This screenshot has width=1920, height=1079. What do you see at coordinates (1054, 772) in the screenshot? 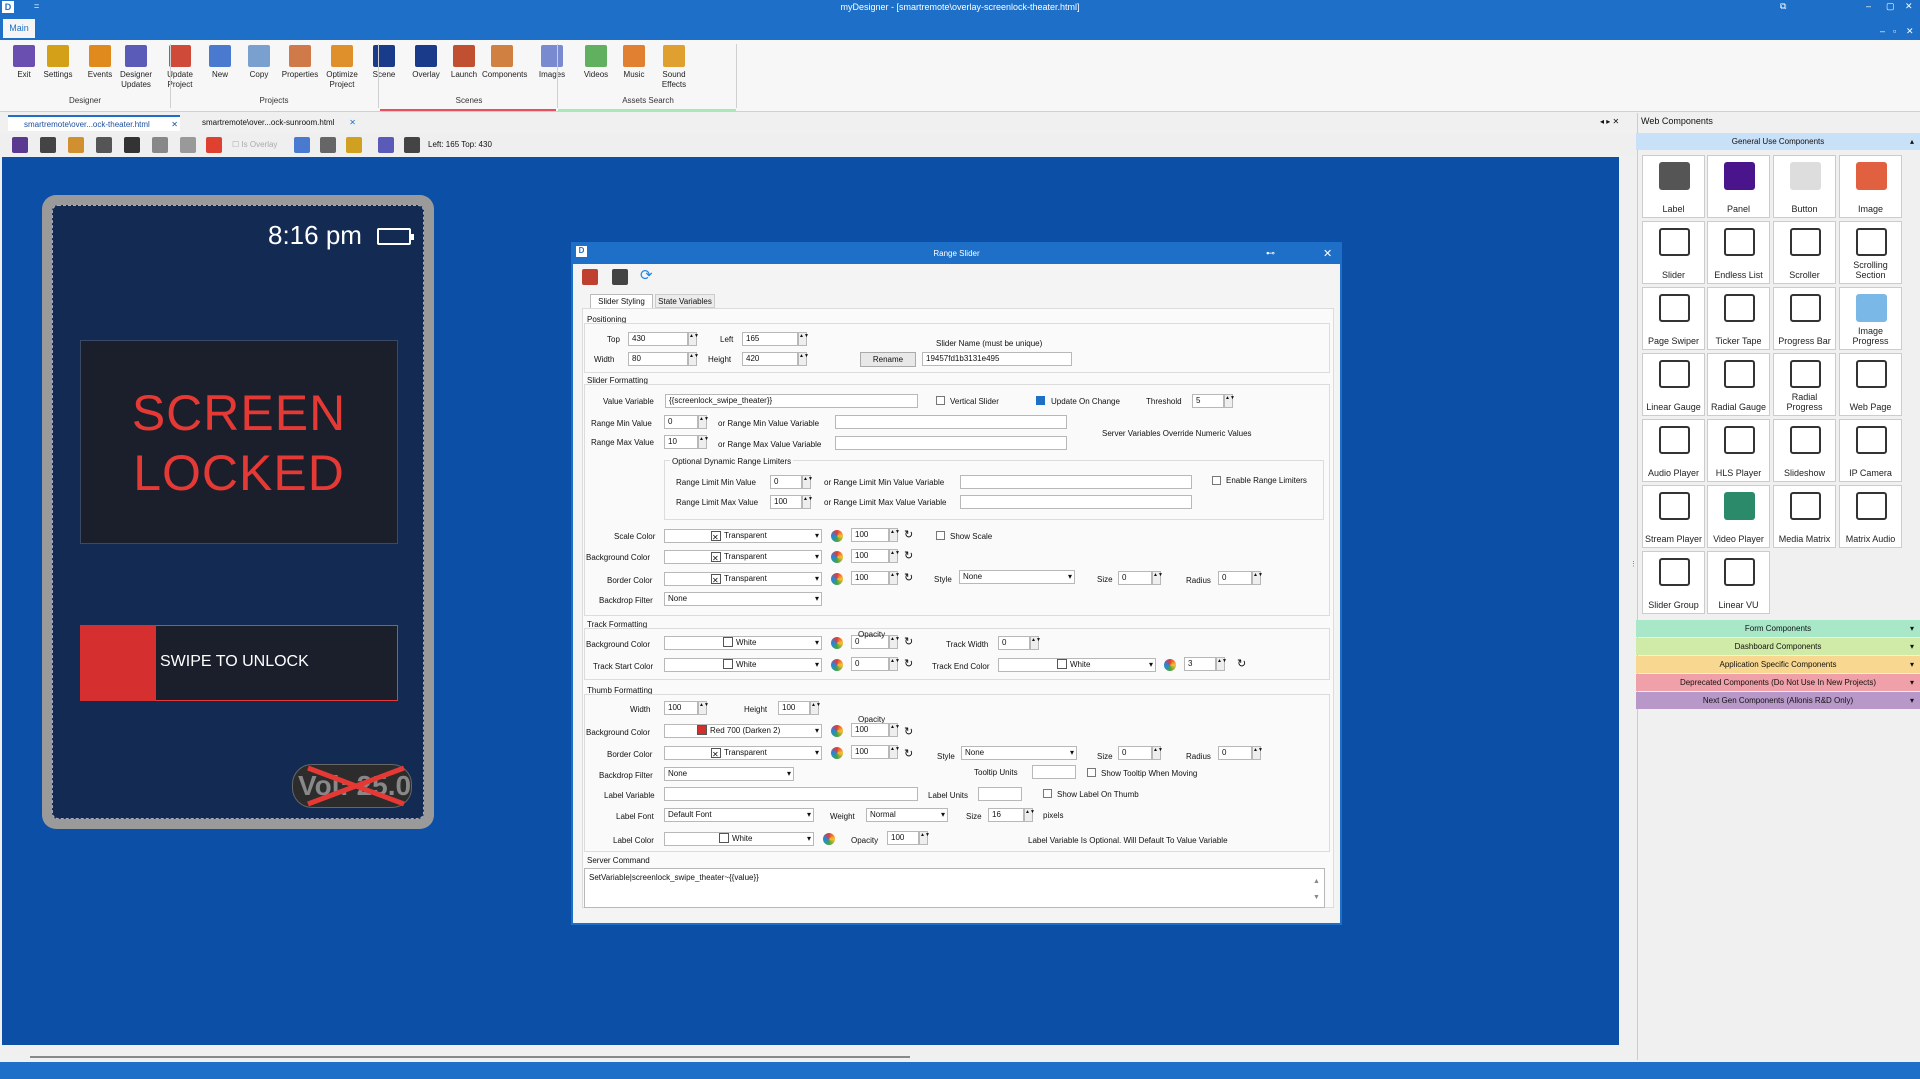
I see `tooltip-units-input` at bounding box center [1054, 772].